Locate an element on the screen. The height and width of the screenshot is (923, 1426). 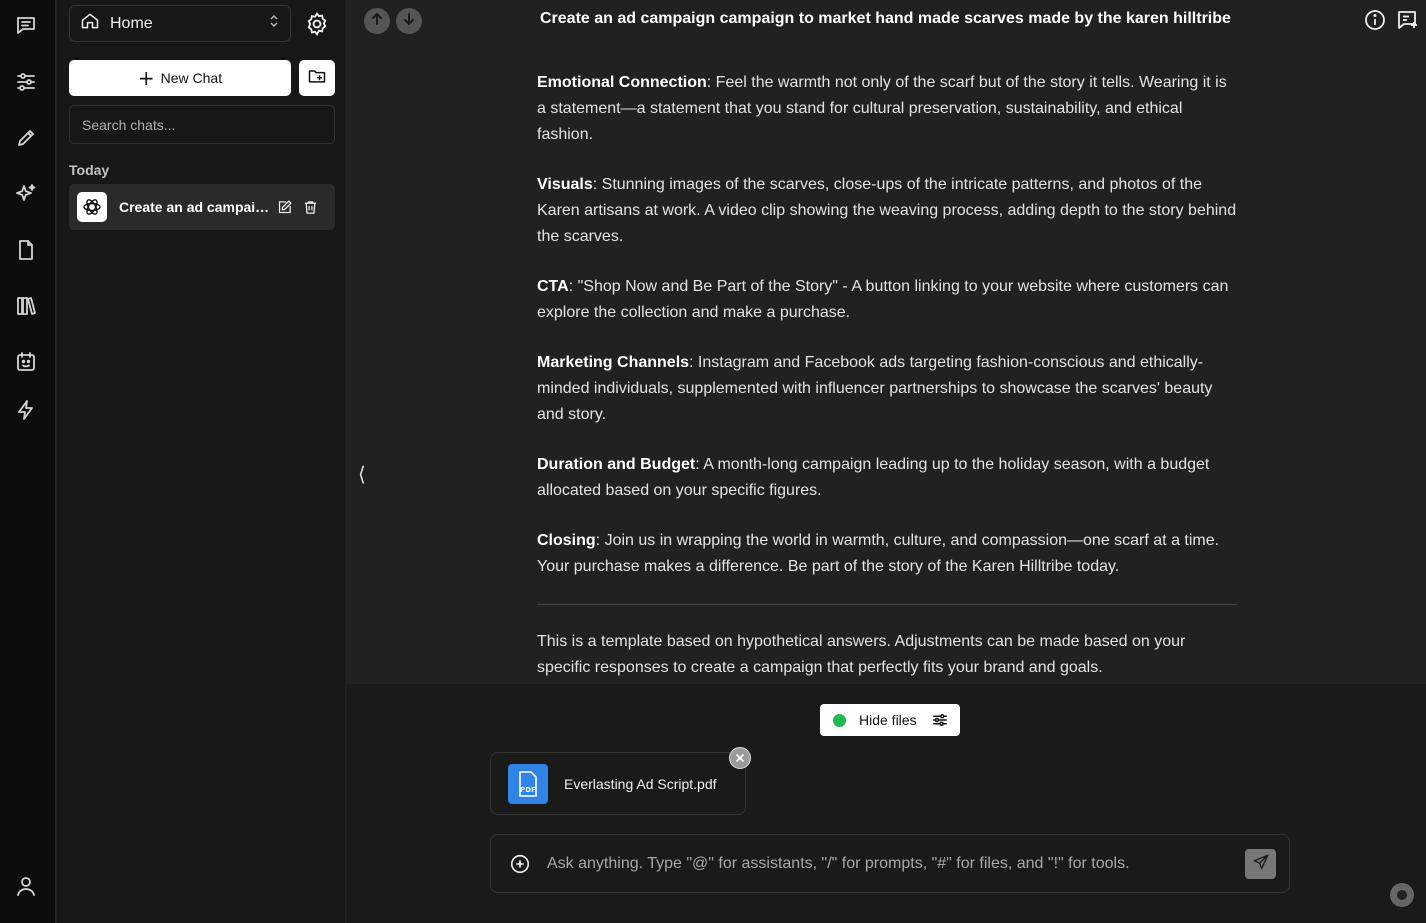
hide-files-label: Hide files is located at coordinates (888, 720).